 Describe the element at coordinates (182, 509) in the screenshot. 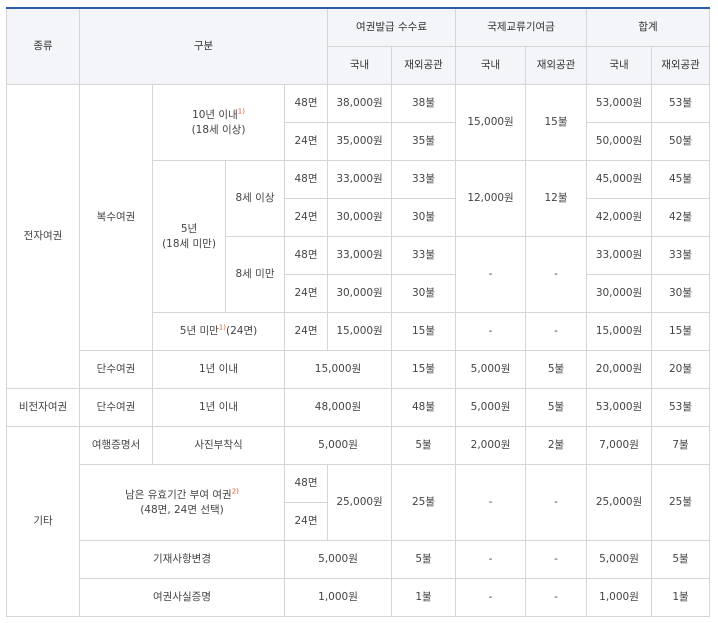

I see `etc-remaining-validity-line2: (48면, 24면 선택)` at that location.